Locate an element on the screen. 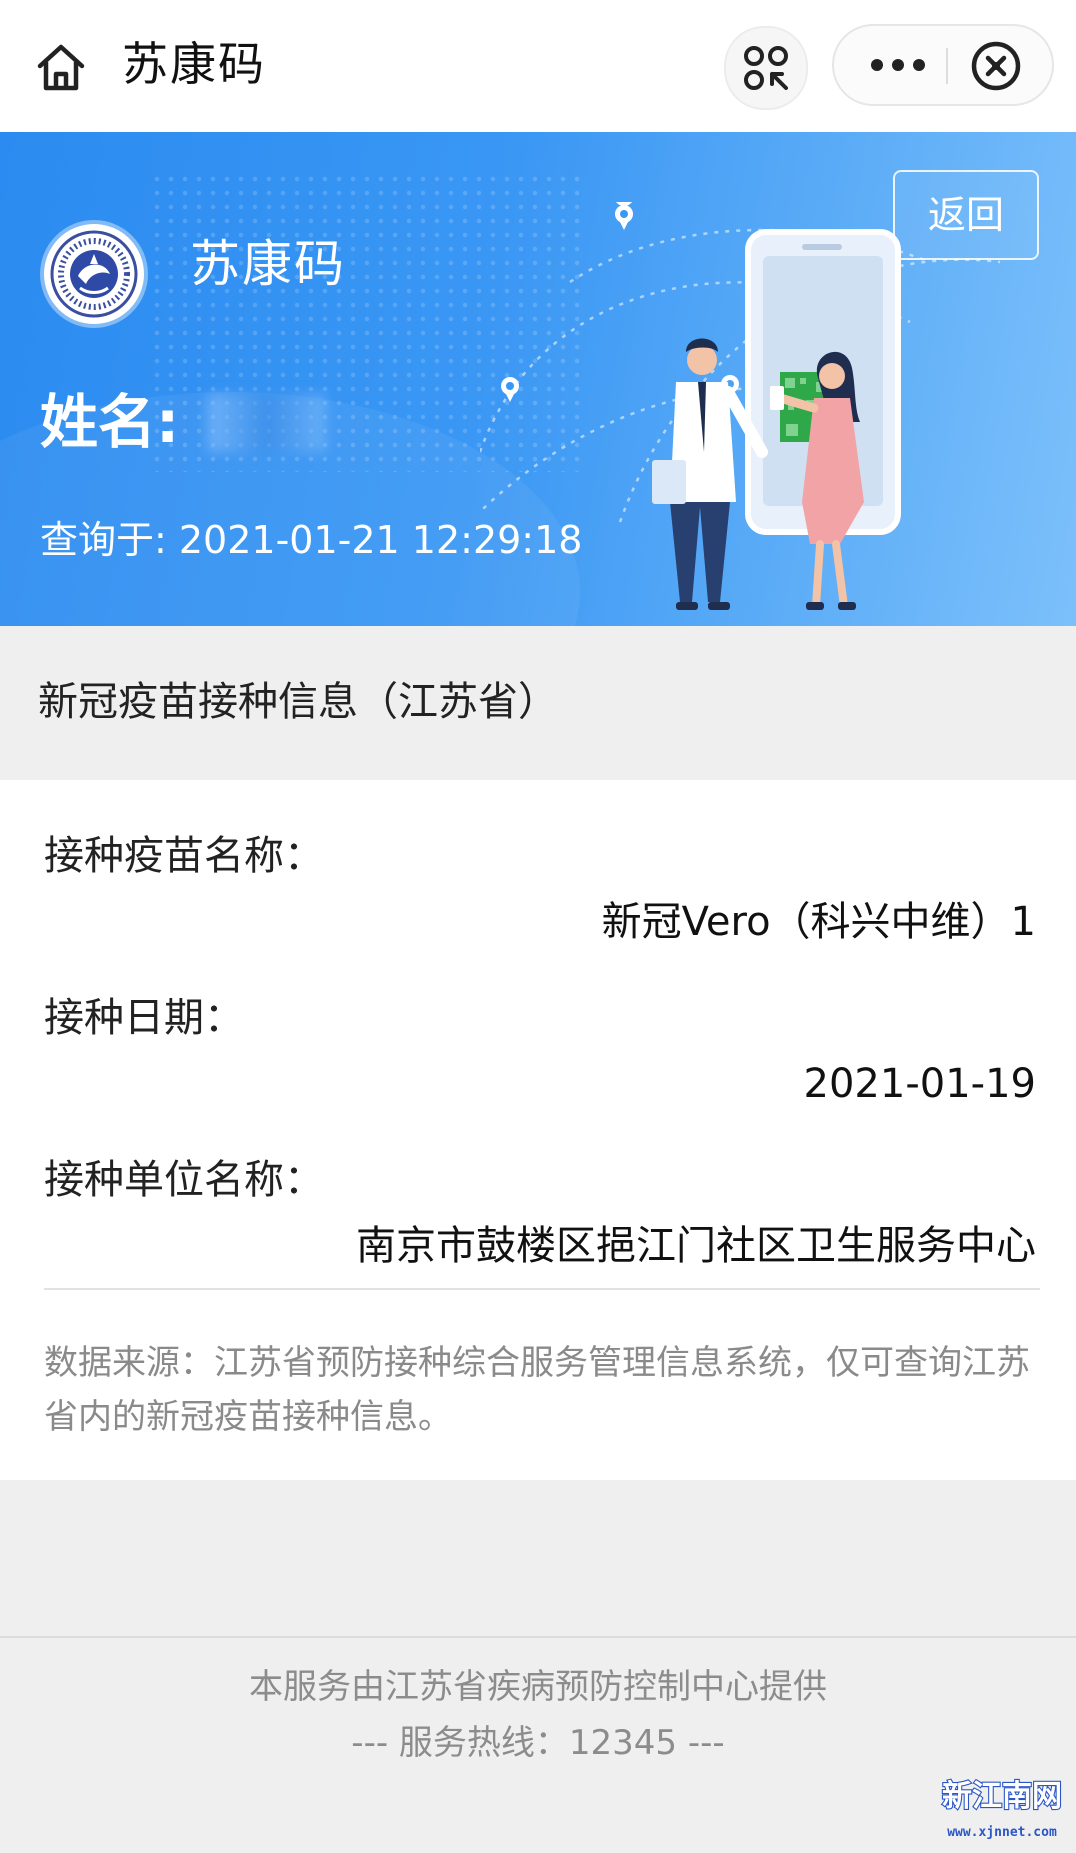  footer-divider is located at coordinates (538, 1637).